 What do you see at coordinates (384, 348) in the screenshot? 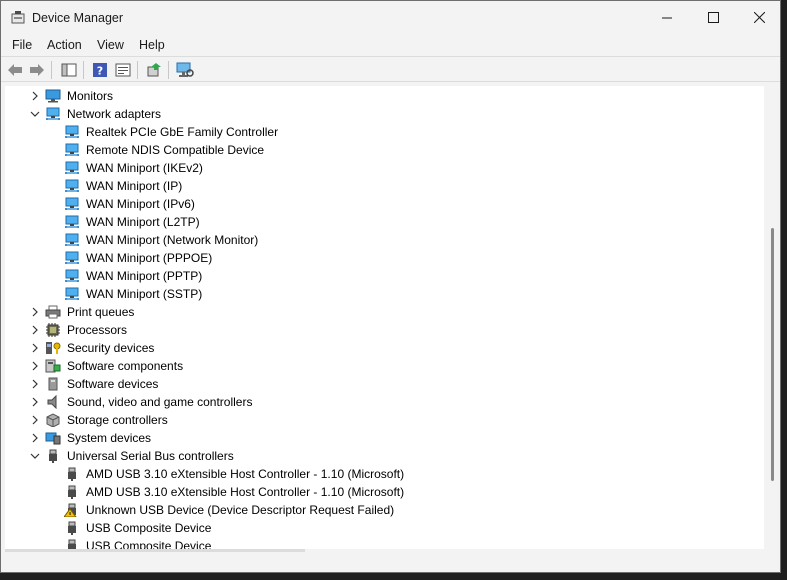
I see `tree-category: Security devices` at bounding box center [384, 348].